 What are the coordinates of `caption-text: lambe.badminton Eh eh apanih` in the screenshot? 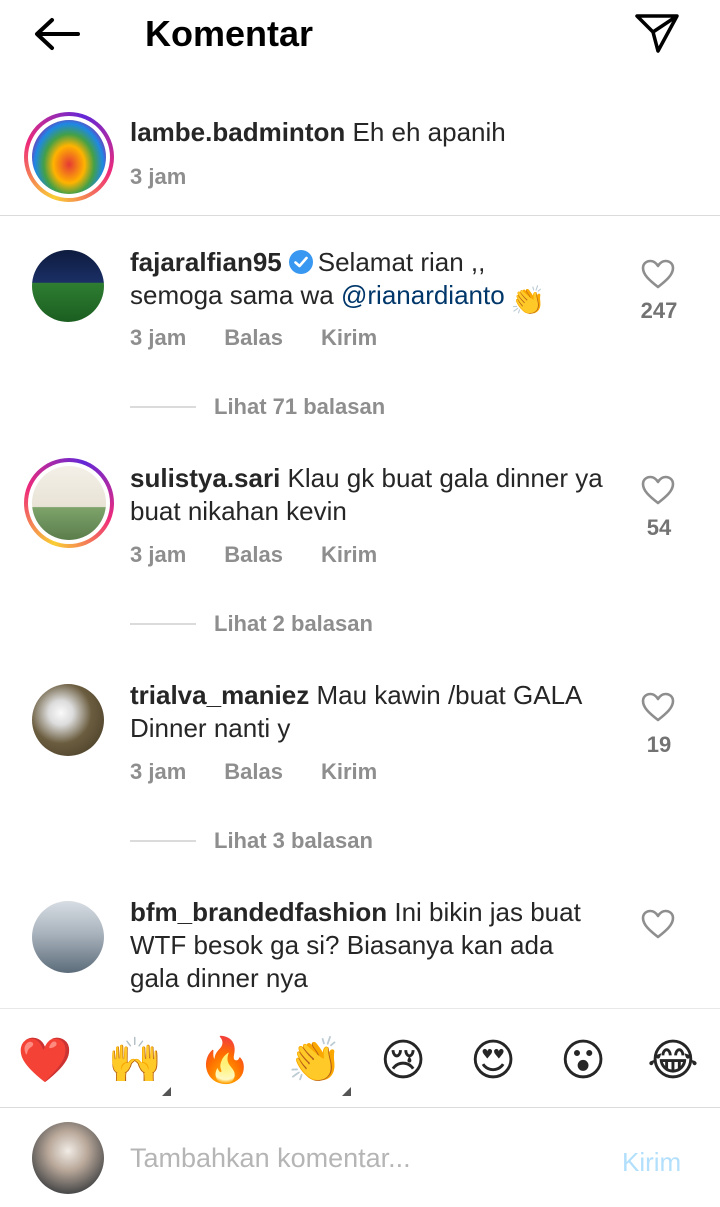 It's located at (318, 132).